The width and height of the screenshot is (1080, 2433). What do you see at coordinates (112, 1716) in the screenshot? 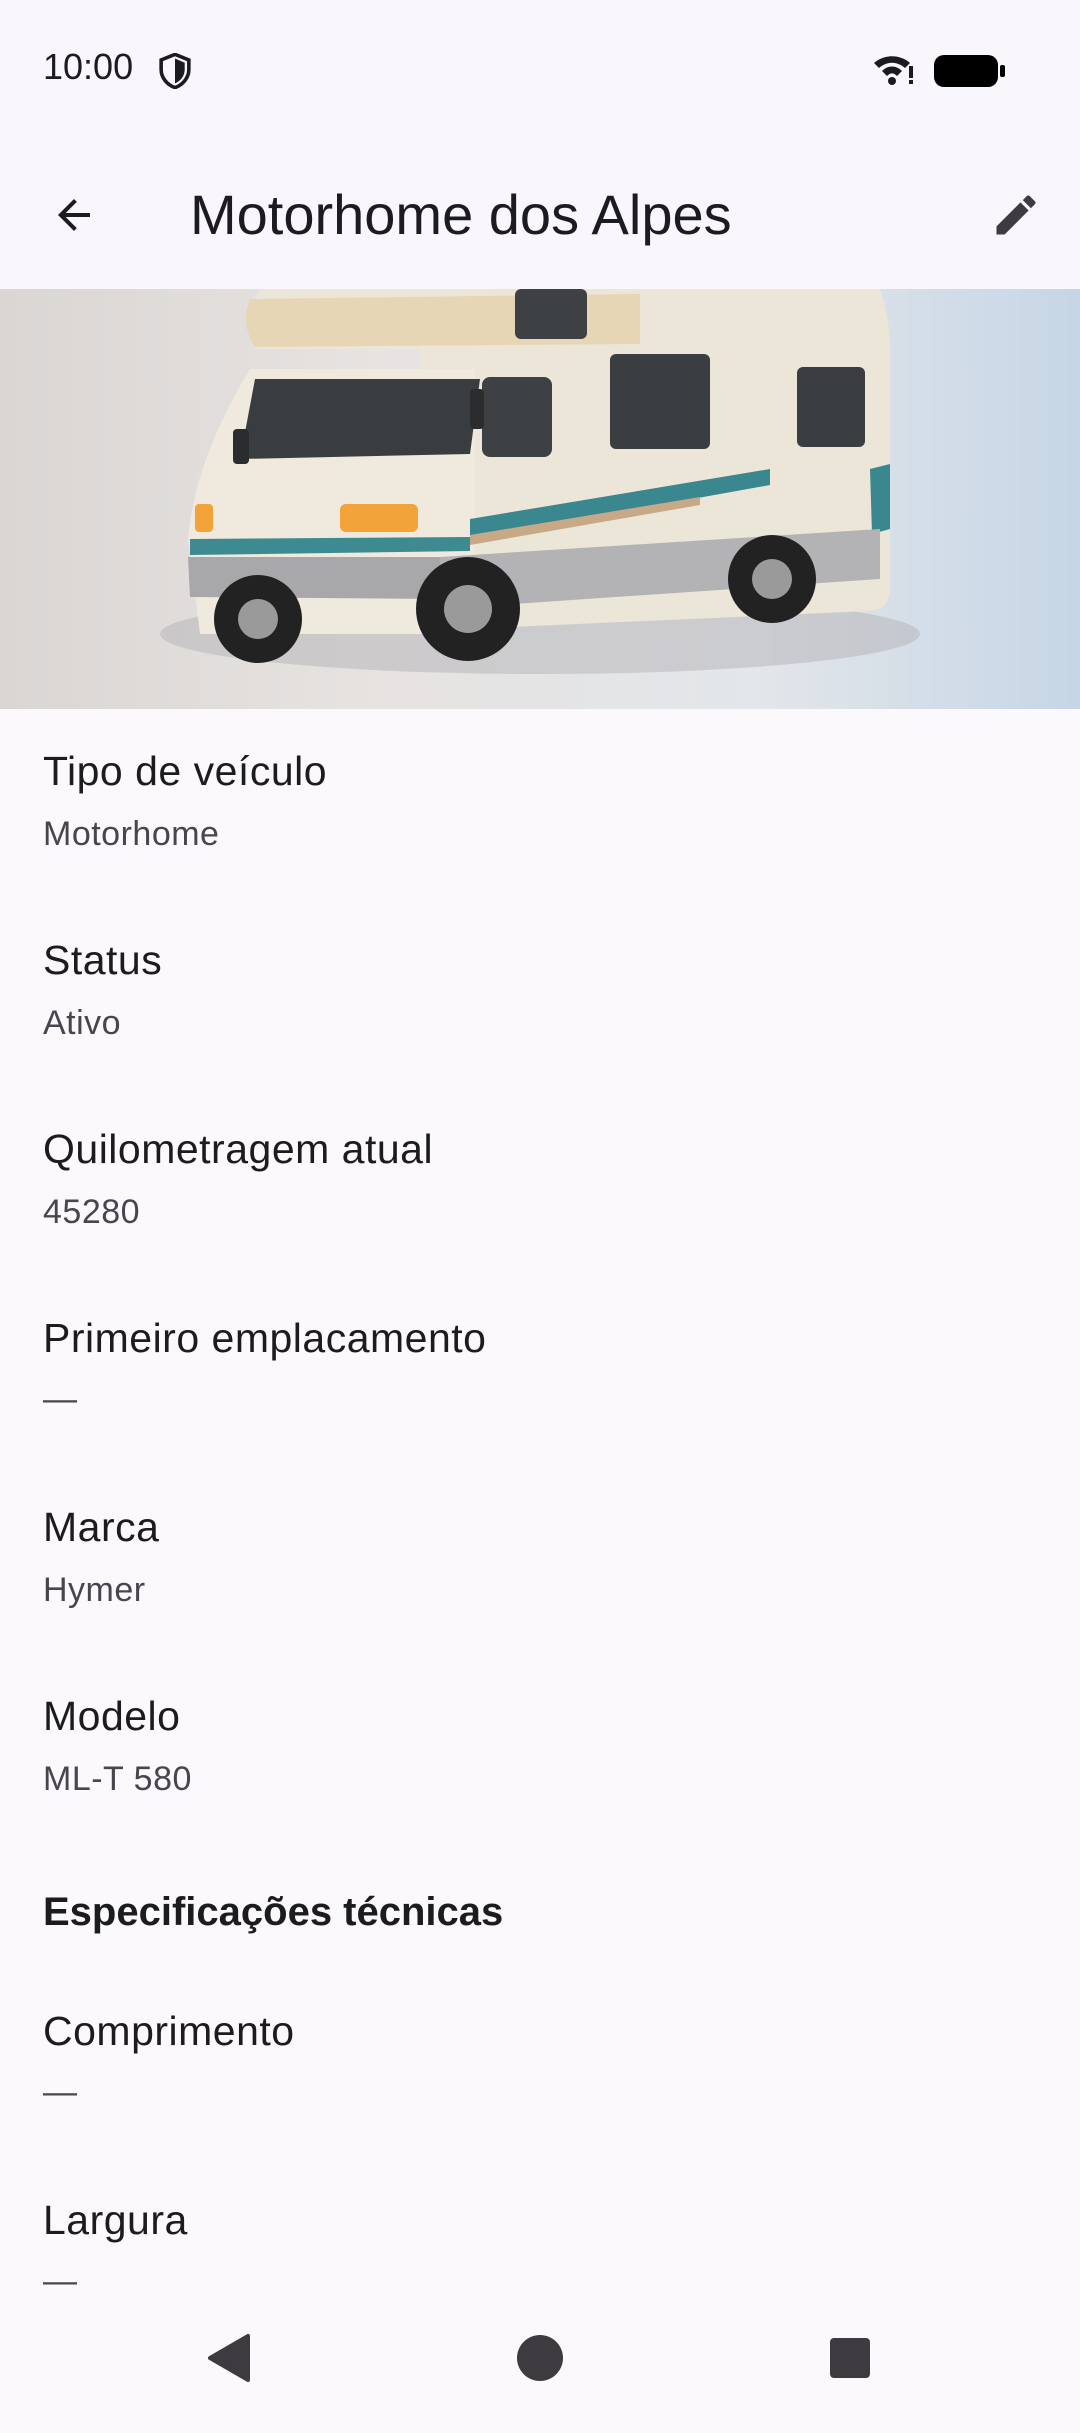
I see `field-label-model: Modelo` at bounding box center [112, 1716].